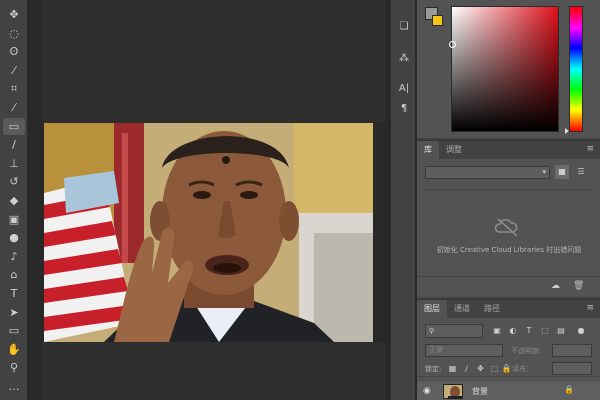 This screenshot has width=600, height=400. I want to click on layer-filter-row: ⚲ ▣ ◐ T ⬚ ▤ ●, so click(508, 331).